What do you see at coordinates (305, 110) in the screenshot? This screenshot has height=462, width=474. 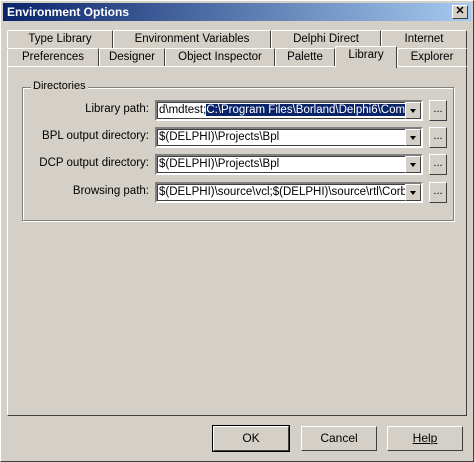 I see `library-path-value-selected: C:\Program Files\Borland\Delphi6\Compon` at bounding box center [305, 110].